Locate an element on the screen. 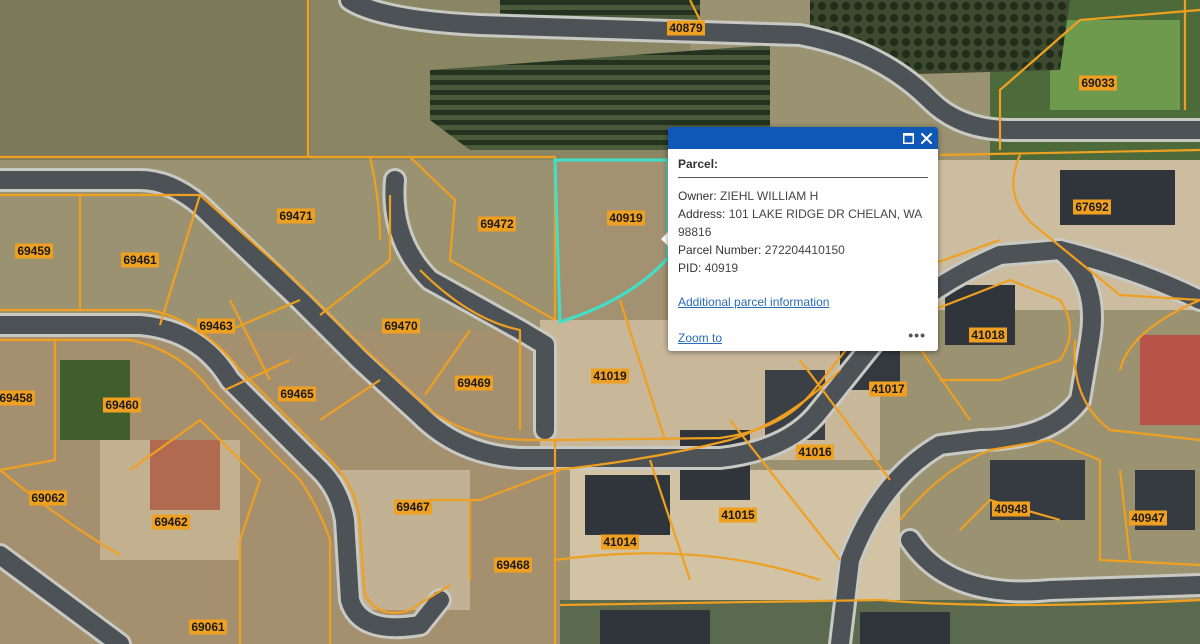 Image resolution: width=1200 pixels, height=644 pixels. parcel-label: 69458 is located at coordinates (17, 398).